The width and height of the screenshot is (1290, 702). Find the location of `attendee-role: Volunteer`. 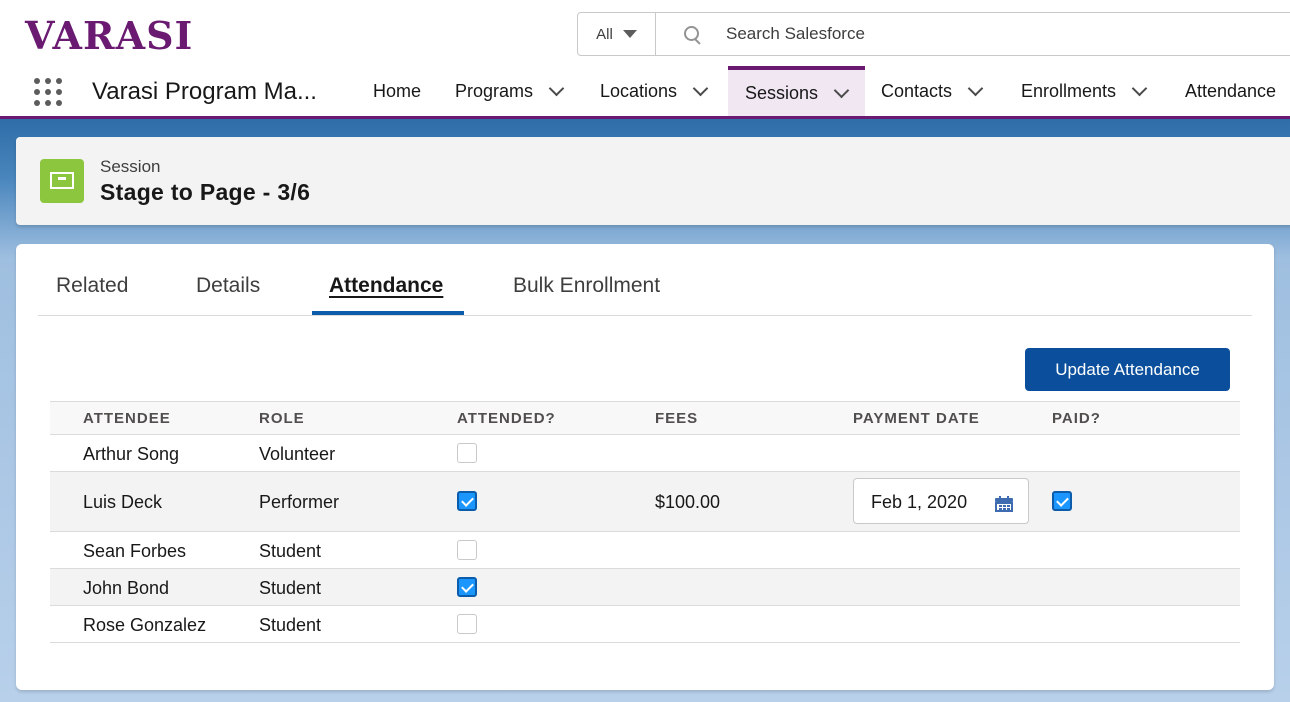

attendee-role: Volunteer is located at coordinates (297, 454).